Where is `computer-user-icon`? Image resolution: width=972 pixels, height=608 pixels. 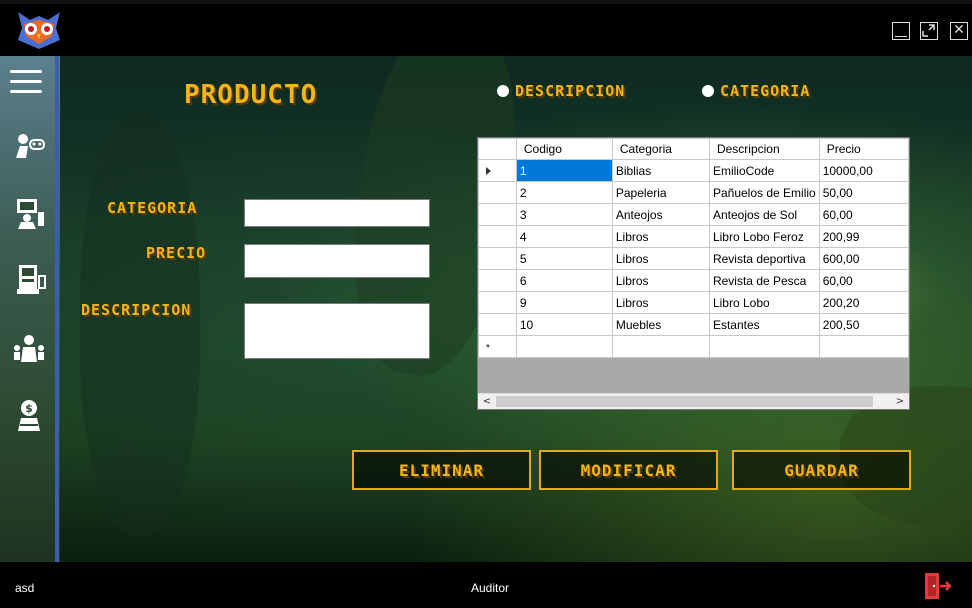
computer-user-icon is located at coordinates (29, 213).